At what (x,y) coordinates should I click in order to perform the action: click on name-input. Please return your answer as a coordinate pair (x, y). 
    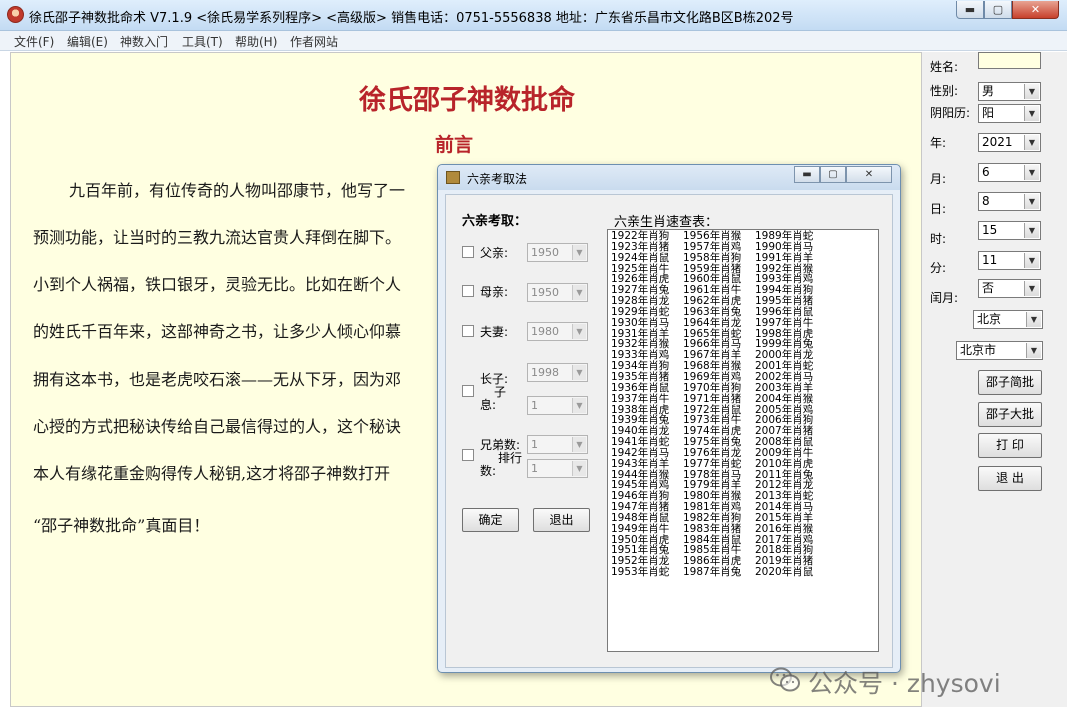
    Looking at the image, I should click on (1009, 60).